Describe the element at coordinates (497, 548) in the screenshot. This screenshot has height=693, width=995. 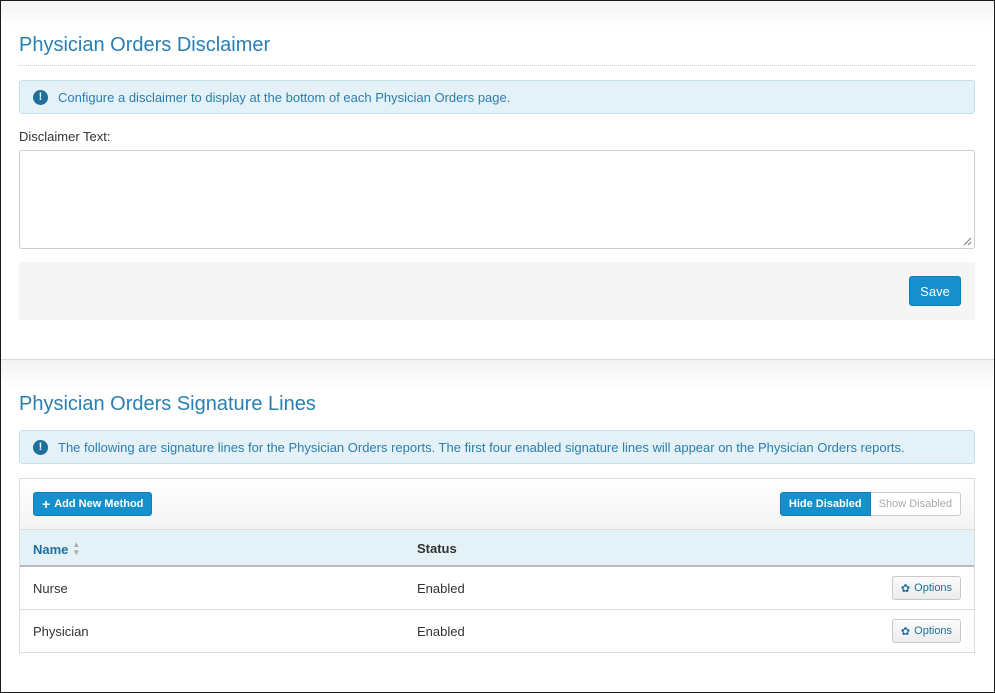
I see `table-header: Name ▲ ▼ Status` at that location.